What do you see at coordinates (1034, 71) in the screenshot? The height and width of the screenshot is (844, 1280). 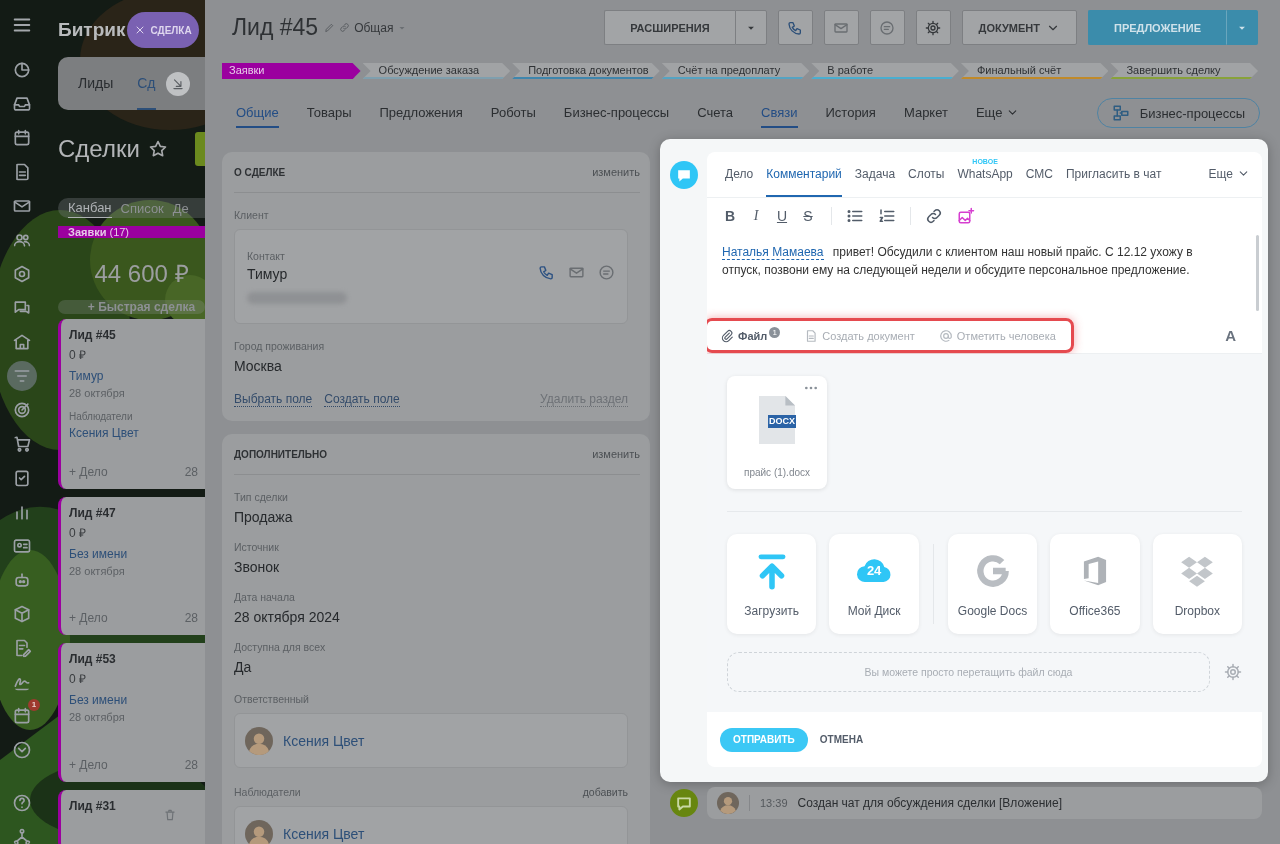 I see `stage-step: Финальный счёт` at bounding box center [1034, 71].